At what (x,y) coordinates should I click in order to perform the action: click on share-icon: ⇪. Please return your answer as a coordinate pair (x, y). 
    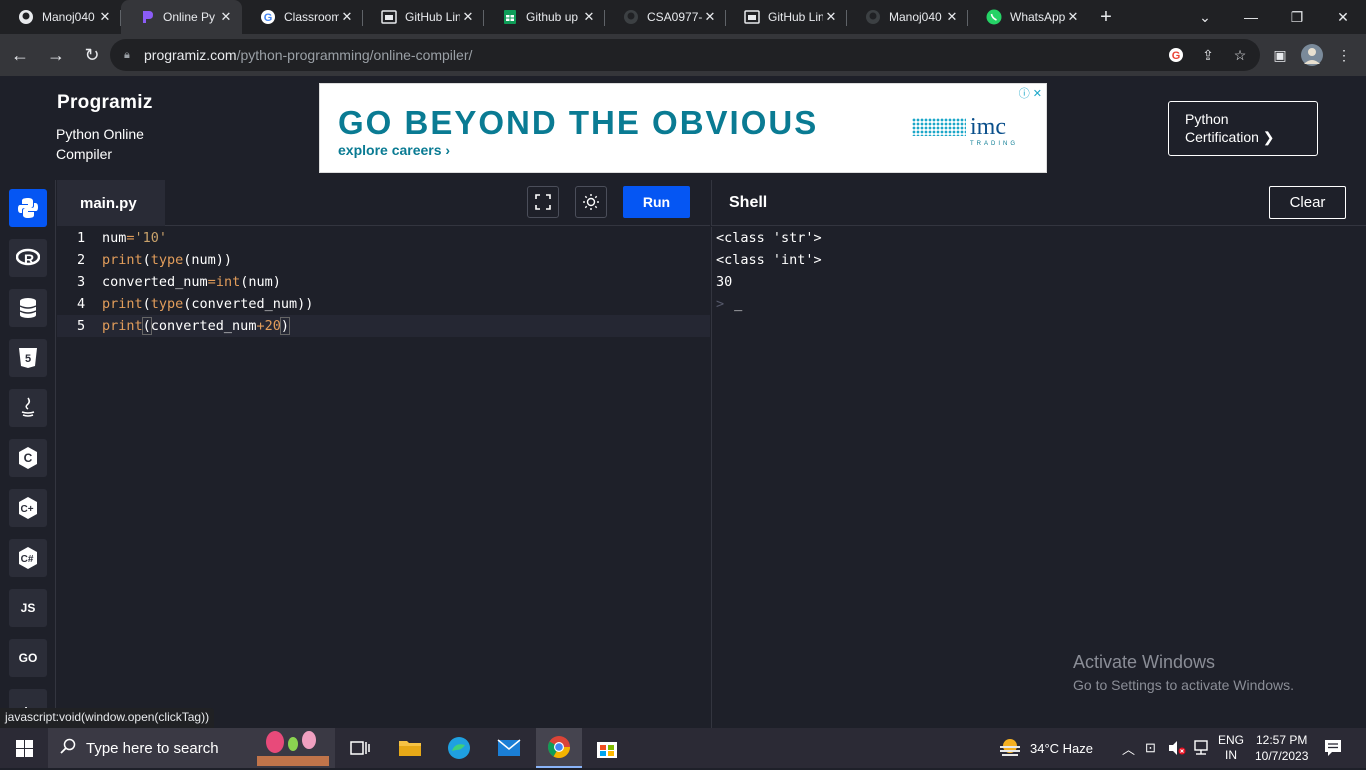
    Looking at the image, I should click on (1208, 55).